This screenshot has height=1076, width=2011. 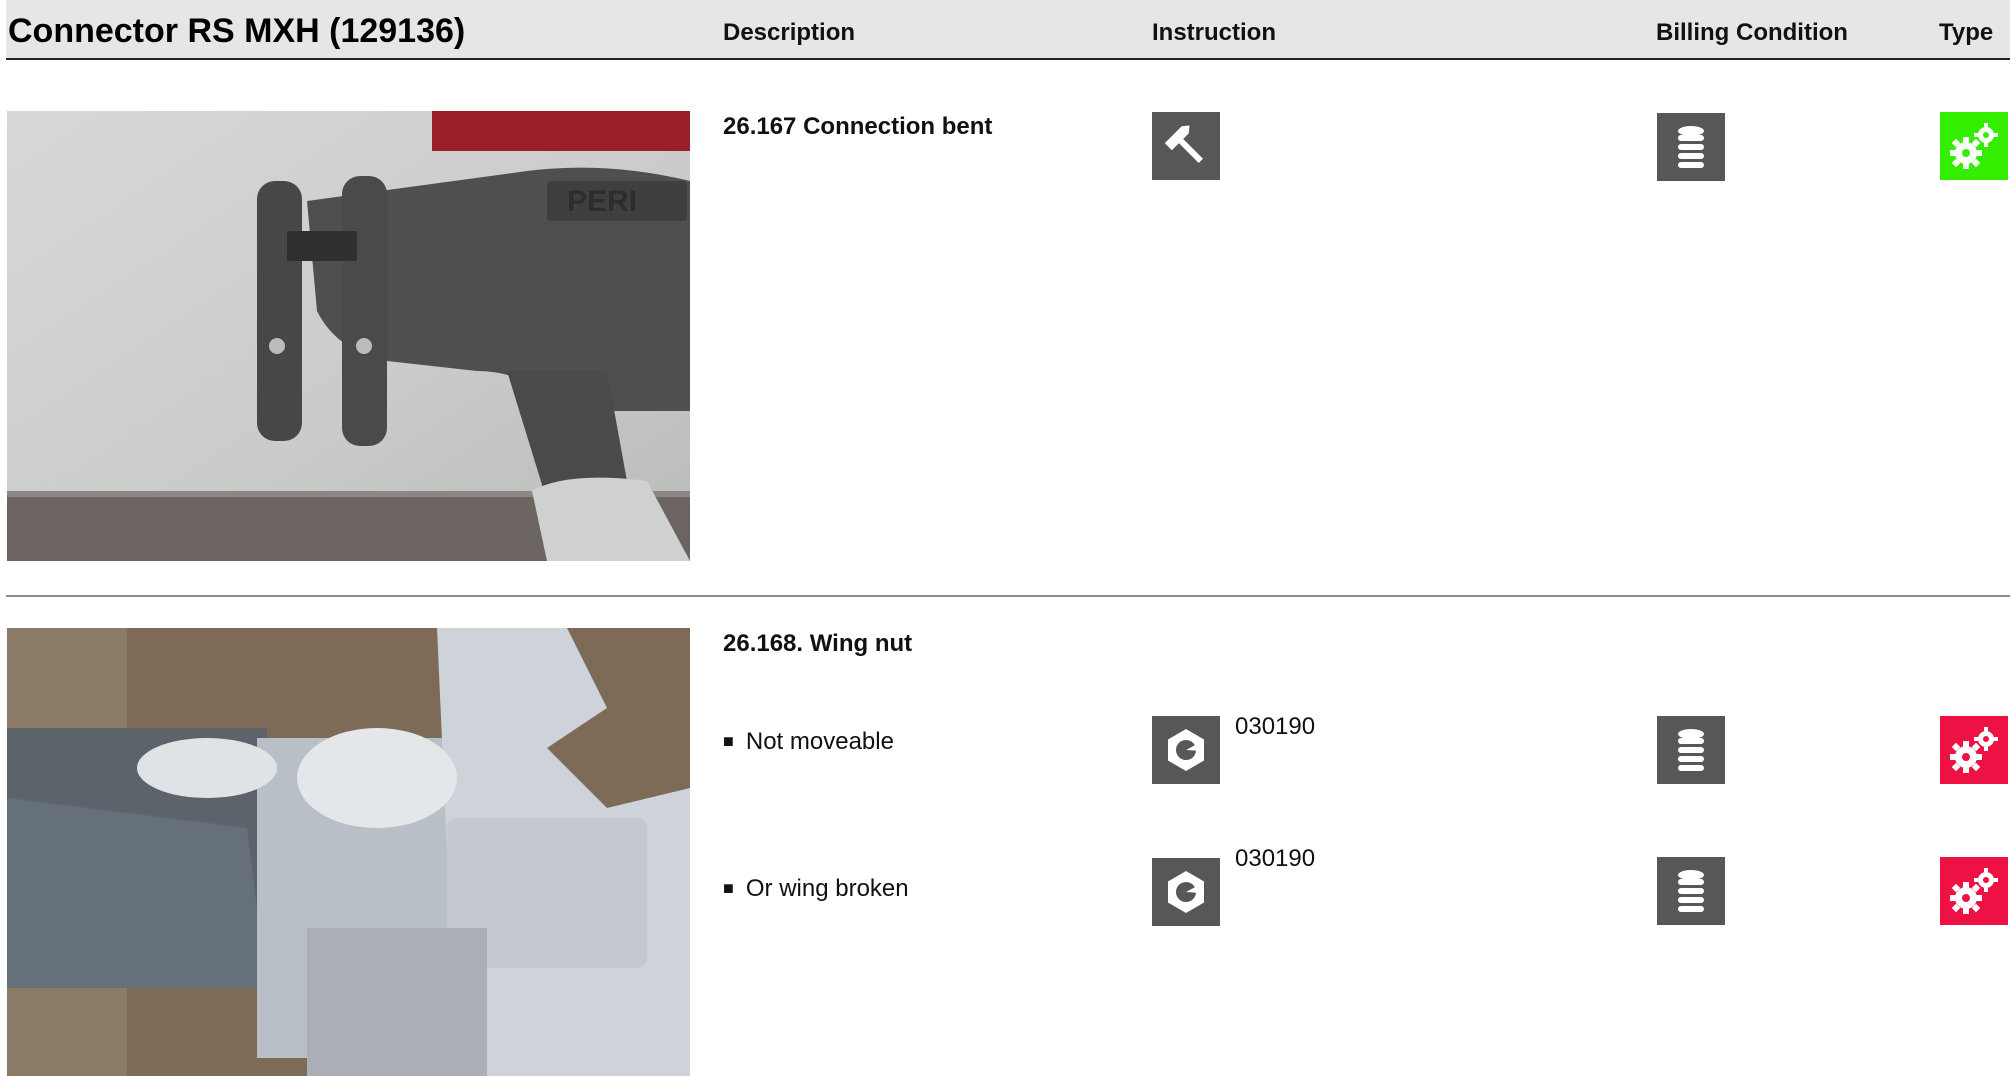 I want to click on item-label: Not moveable, so click(x=819, y=741).